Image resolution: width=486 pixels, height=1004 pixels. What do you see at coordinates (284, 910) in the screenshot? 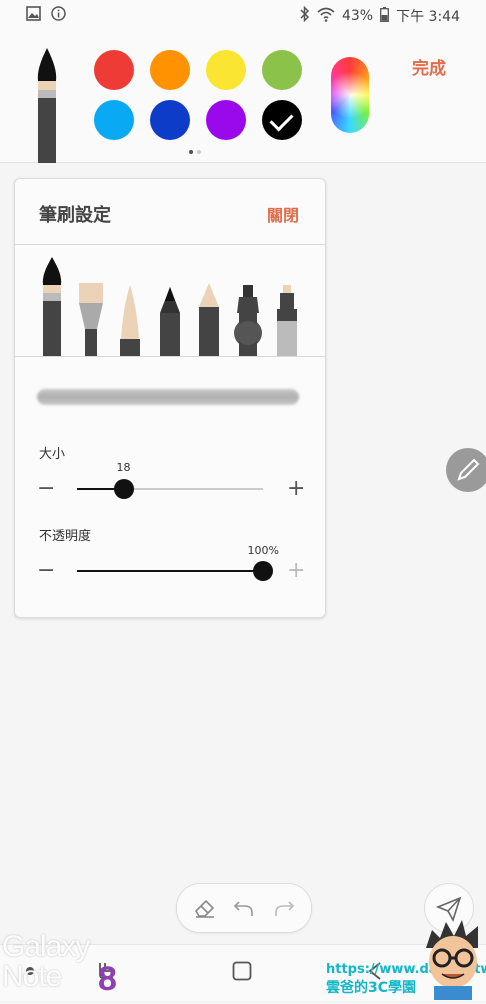
I see `redo-icon` at bounding box center [284, 910].